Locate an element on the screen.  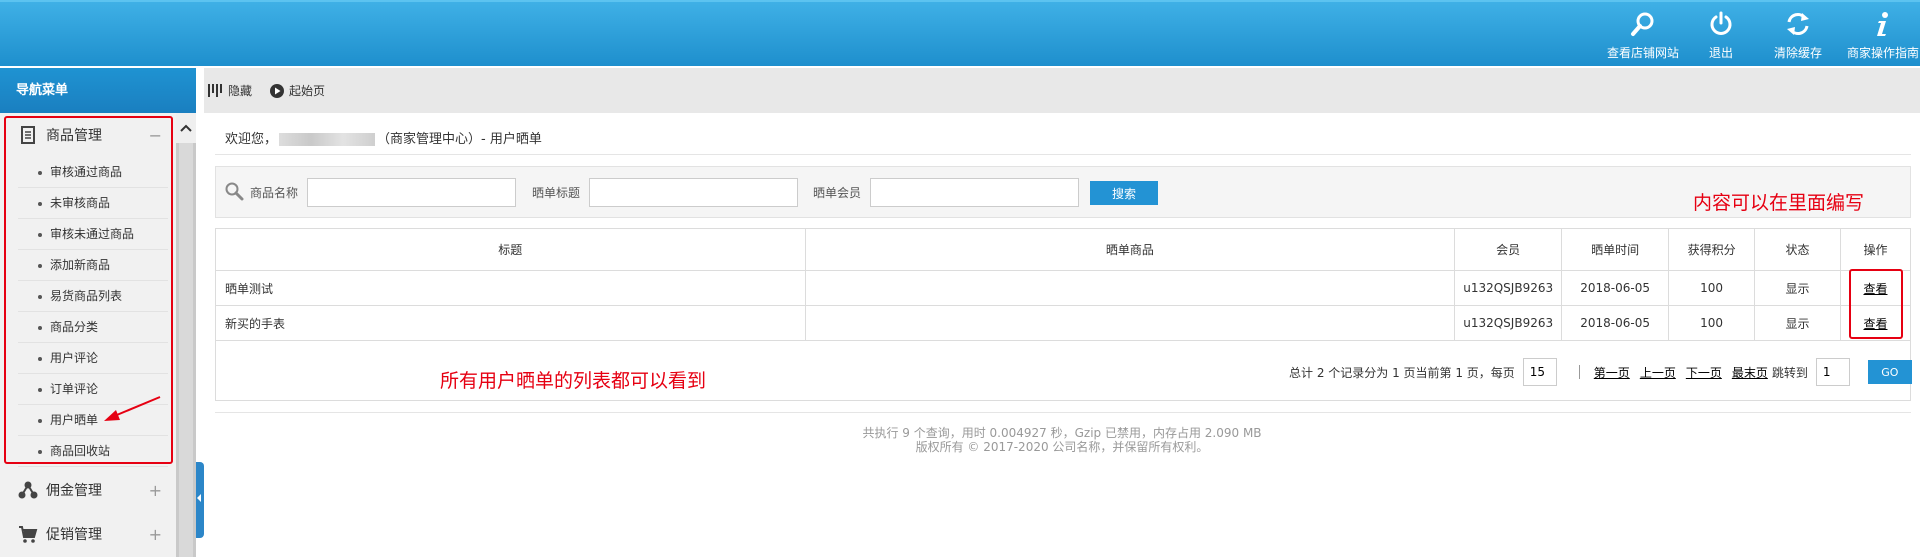
group-product-management: 商品管理 − is located at coordinates (88, 135).